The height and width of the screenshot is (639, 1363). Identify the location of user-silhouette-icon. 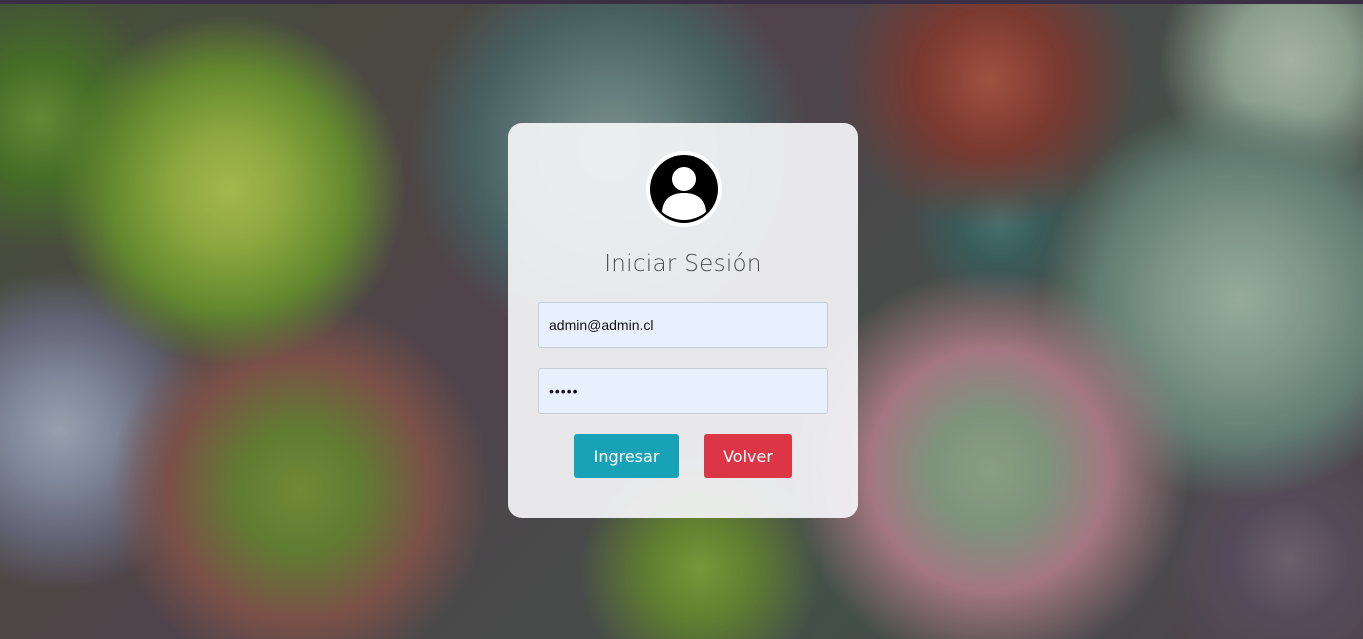
(684, 189).